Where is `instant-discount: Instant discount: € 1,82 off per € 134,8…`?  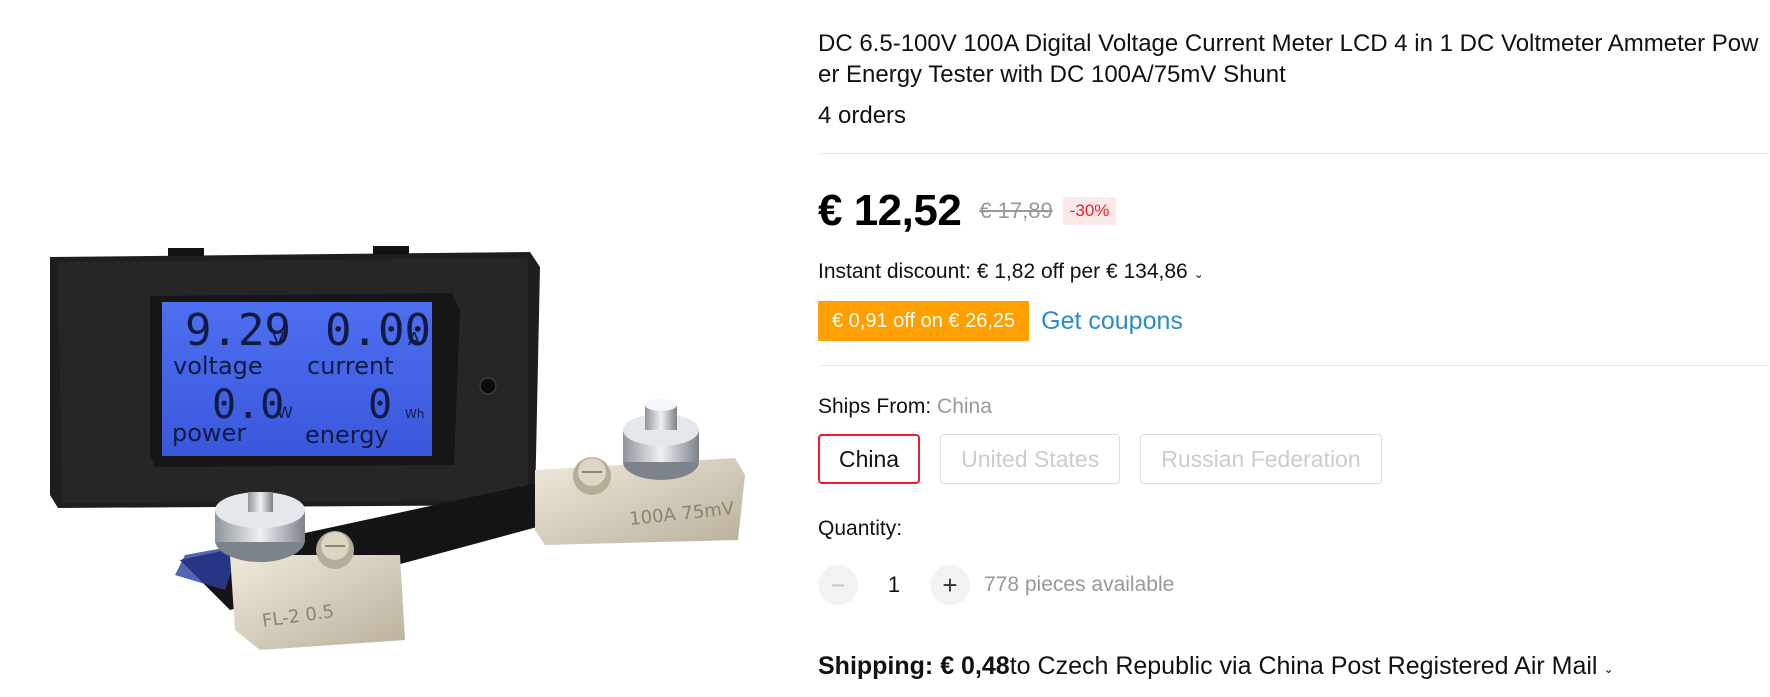
instant-discount: Instant discount: € 1,82 off per € 134,8… is located at coordinates (1011, 272).